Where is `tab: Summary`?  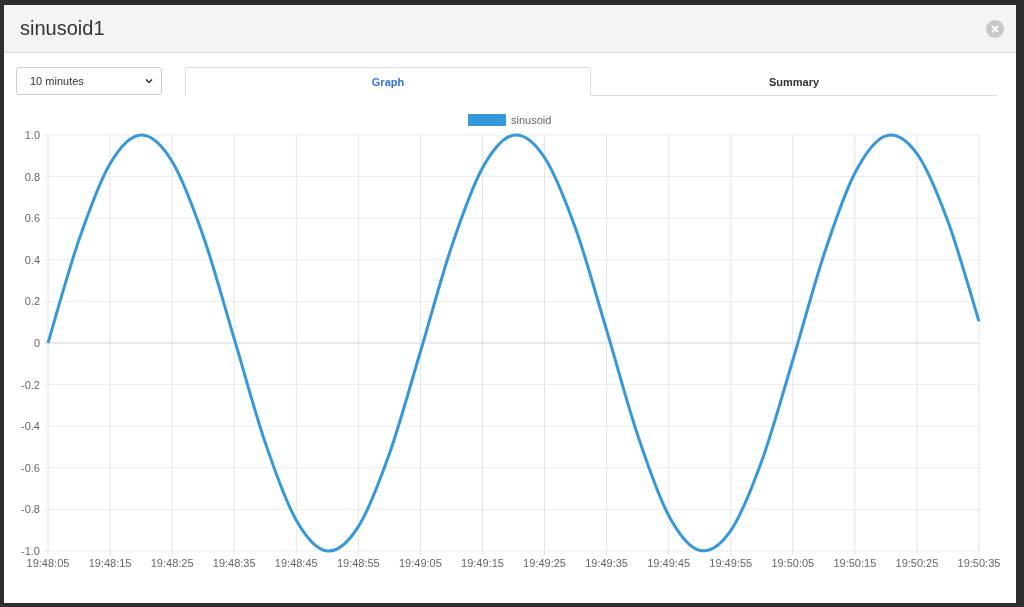 tab: Summary is located at coordinates (794, 81).